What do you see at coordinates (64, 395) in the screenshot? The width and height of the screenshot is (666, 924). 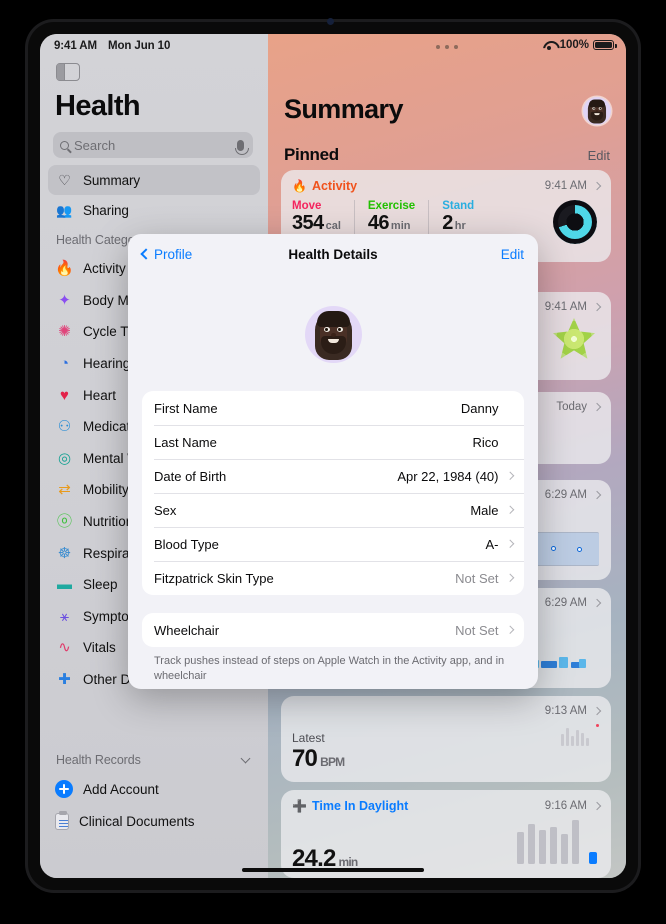 I see `heart-icon: ♥` at bounding box center [64, 395].